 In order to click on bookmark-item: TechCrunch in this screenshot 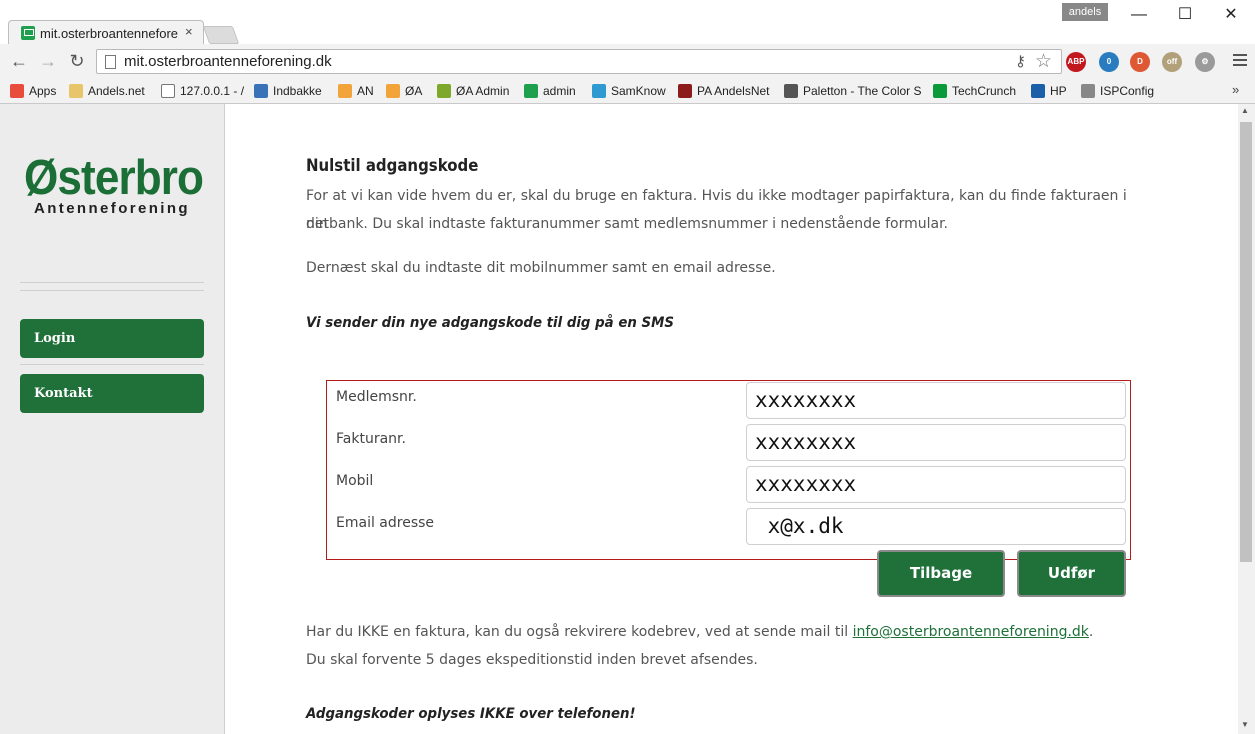, I will do `click(974, 91)`.